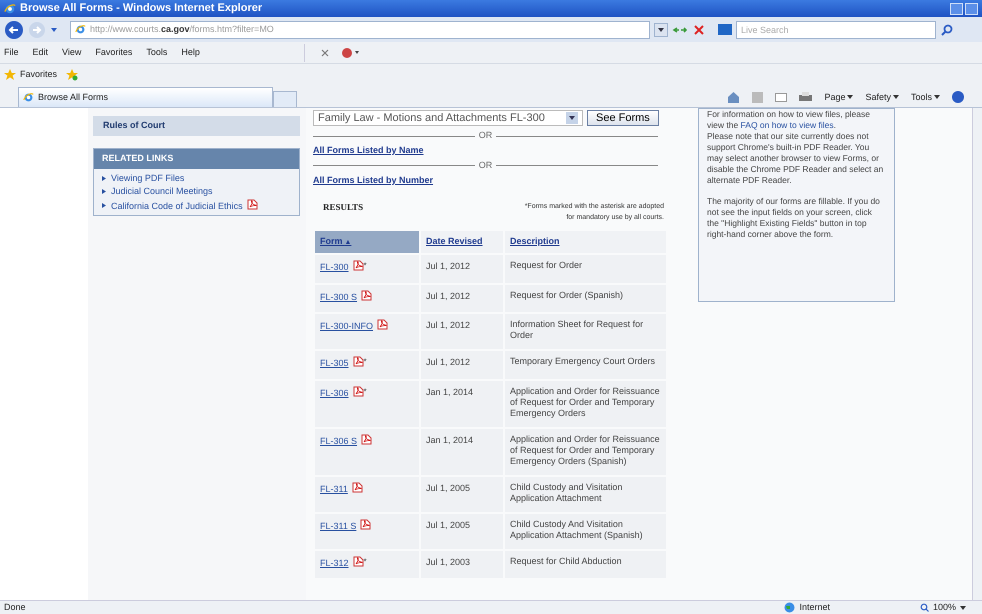 This screenshot has height=614, width=982. Describe the element at coordinates (334, 363) in the screenshot. I see `form-link: FL-305` at that location.